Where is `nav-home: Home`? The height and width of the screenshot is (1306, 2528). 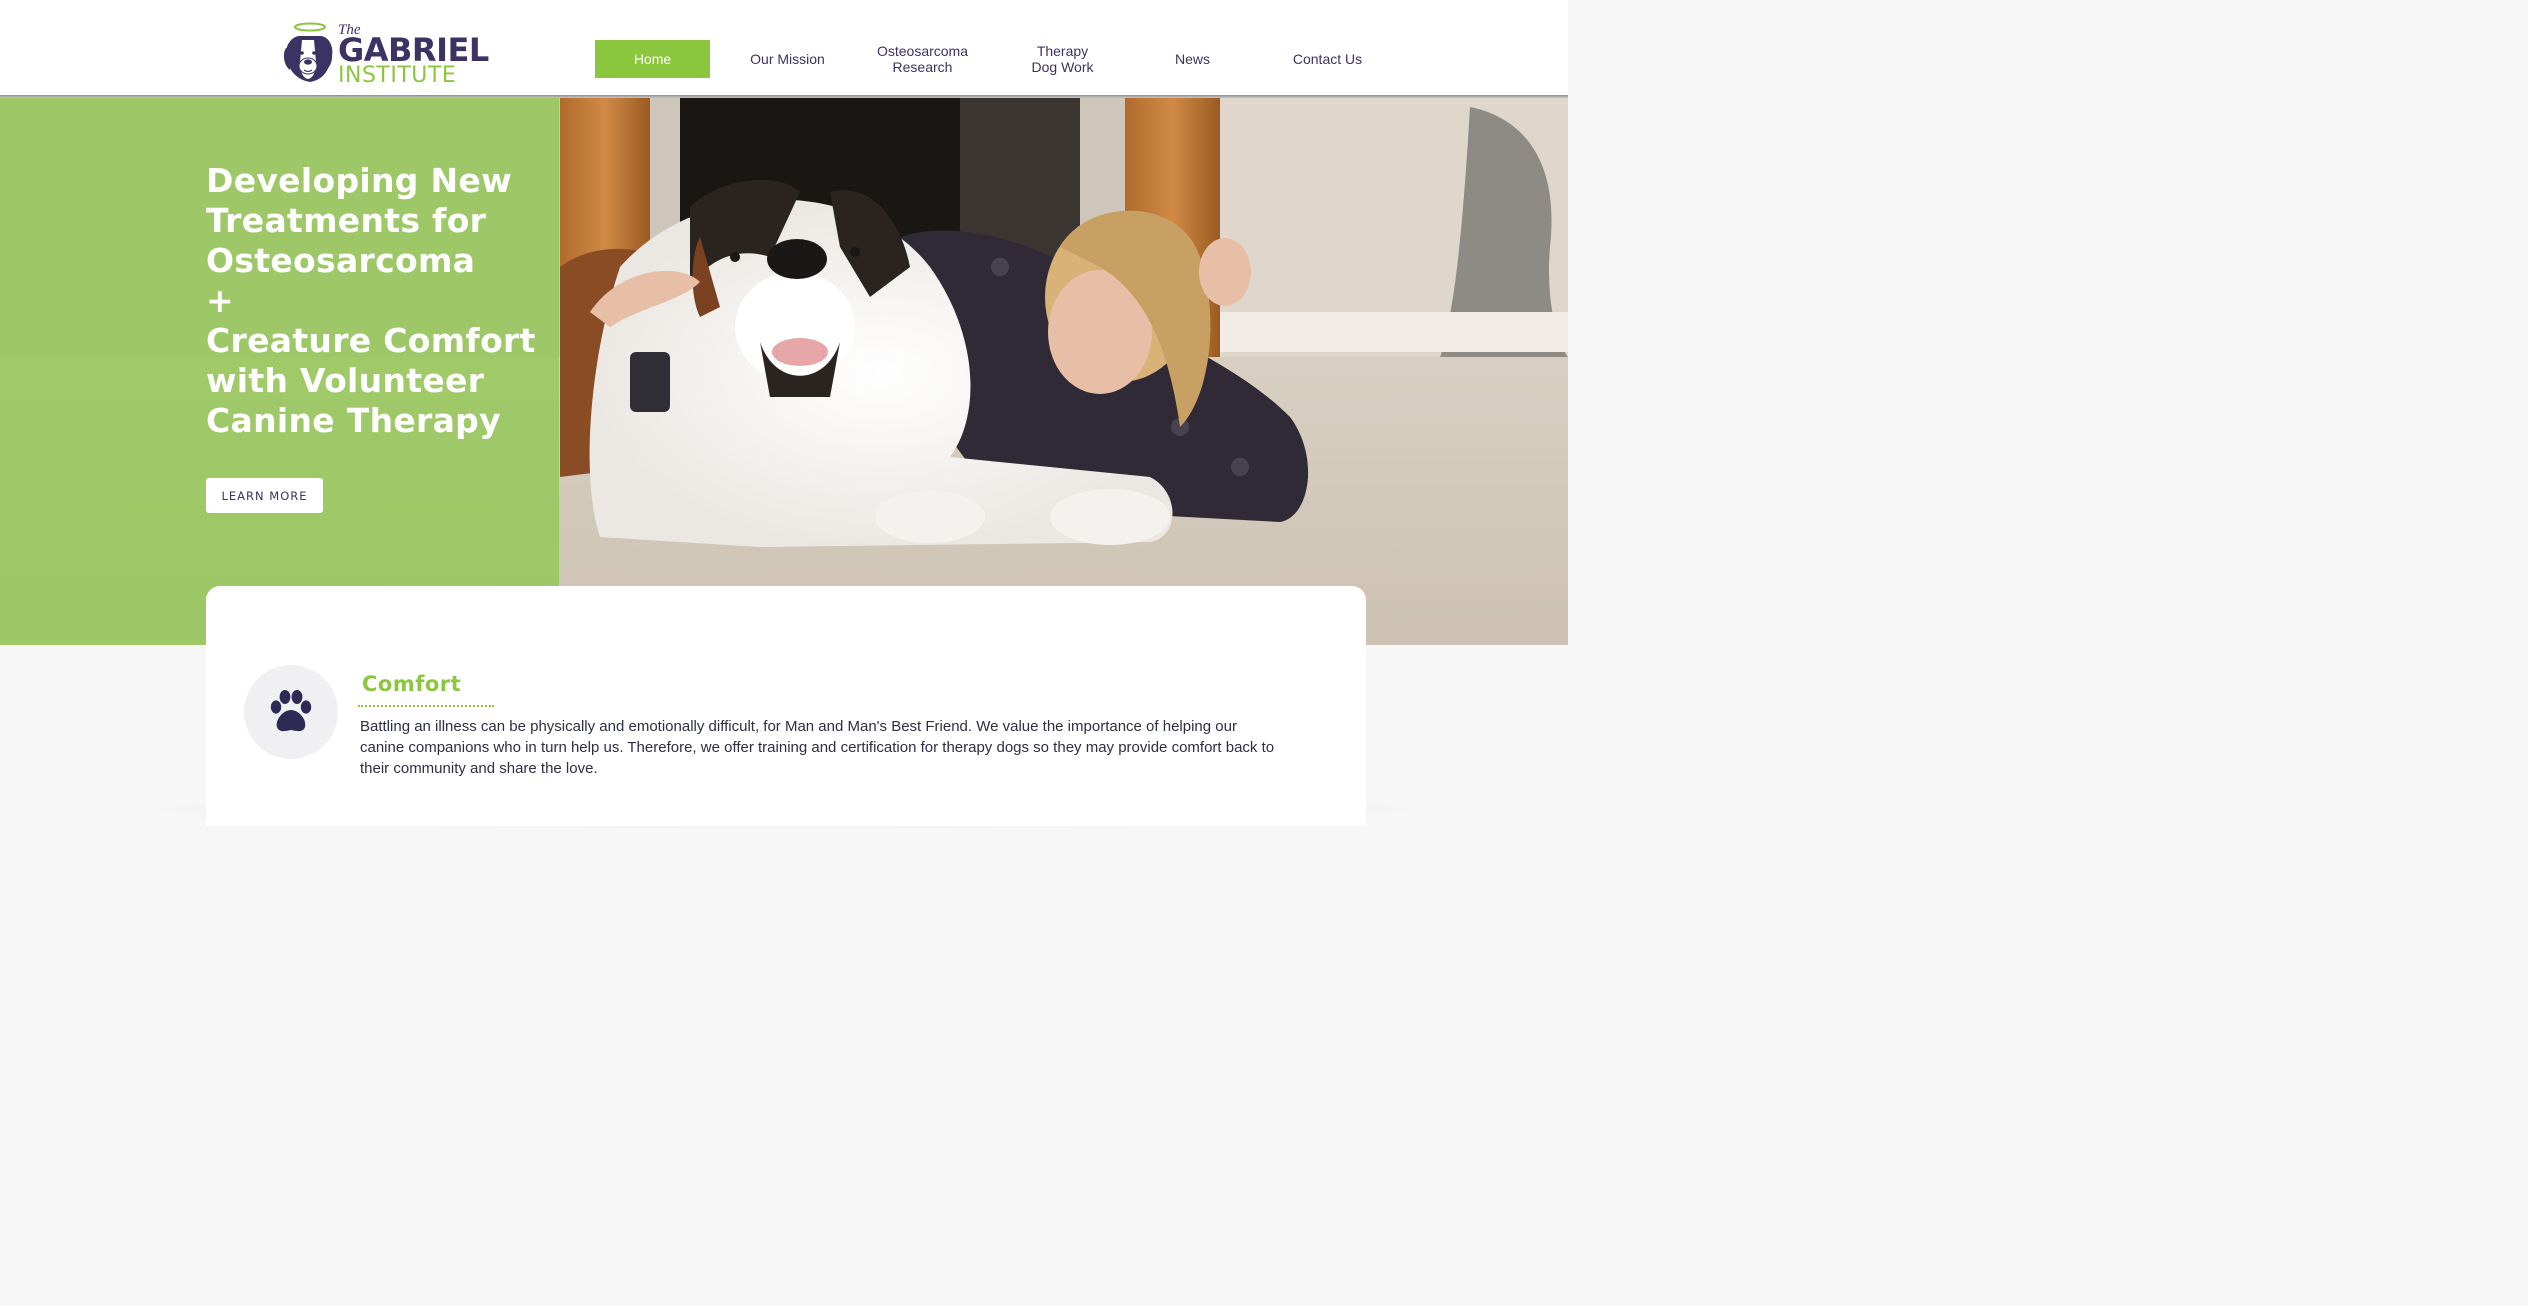
nav-home: Home is located at coordinates (652, 59).